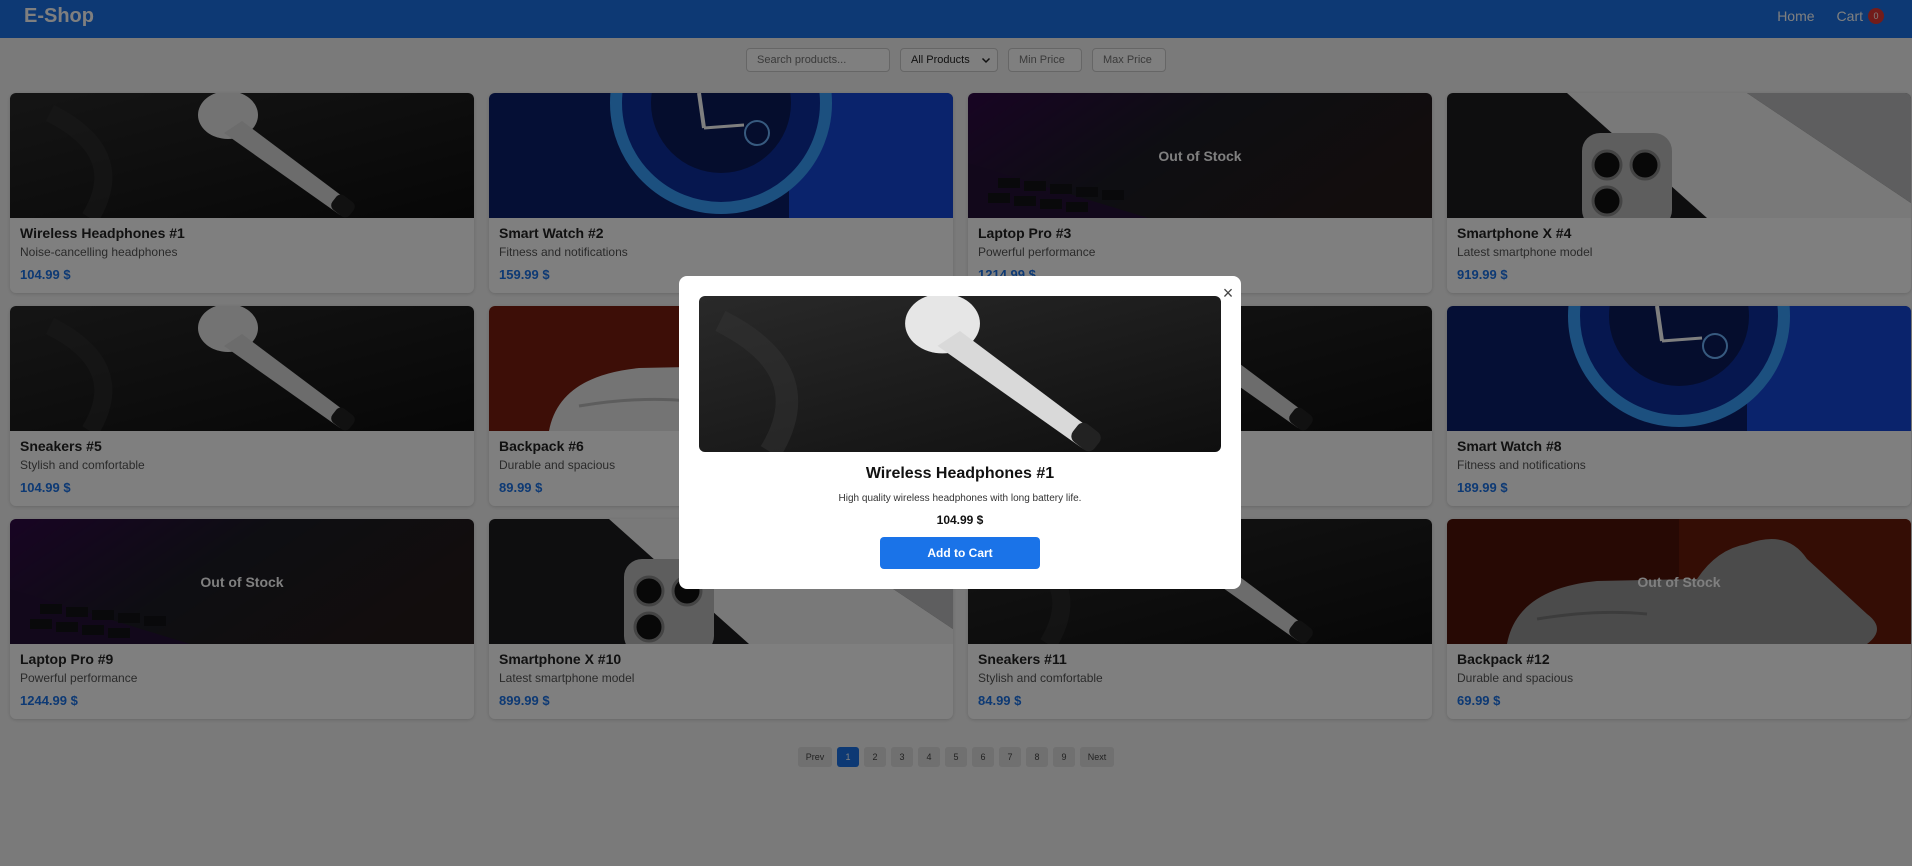 Image resolution: width=1912 pixels, height=866 pixels. What do you see at coordinates (960, 473) in the screenshot?
I see `modal-title: Wireless Headphones #1` at bounding box center [960, 473].